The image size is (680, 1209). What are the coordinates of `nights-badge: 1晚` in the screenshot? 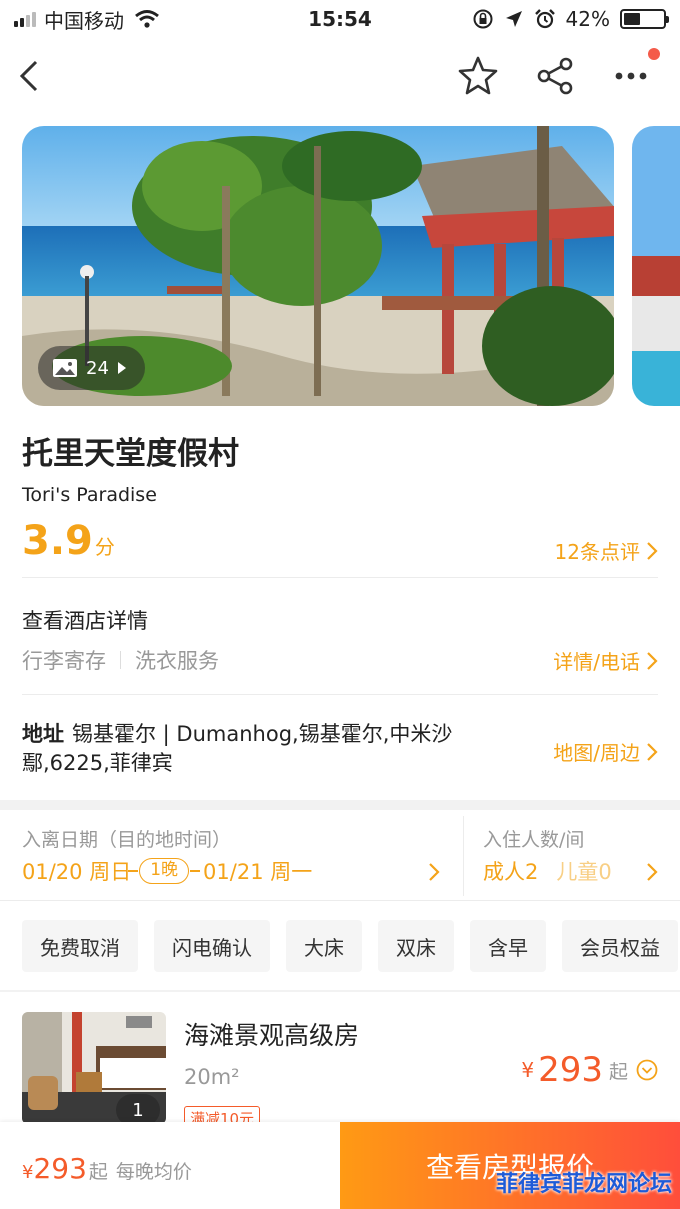 It's located at (164, 871).